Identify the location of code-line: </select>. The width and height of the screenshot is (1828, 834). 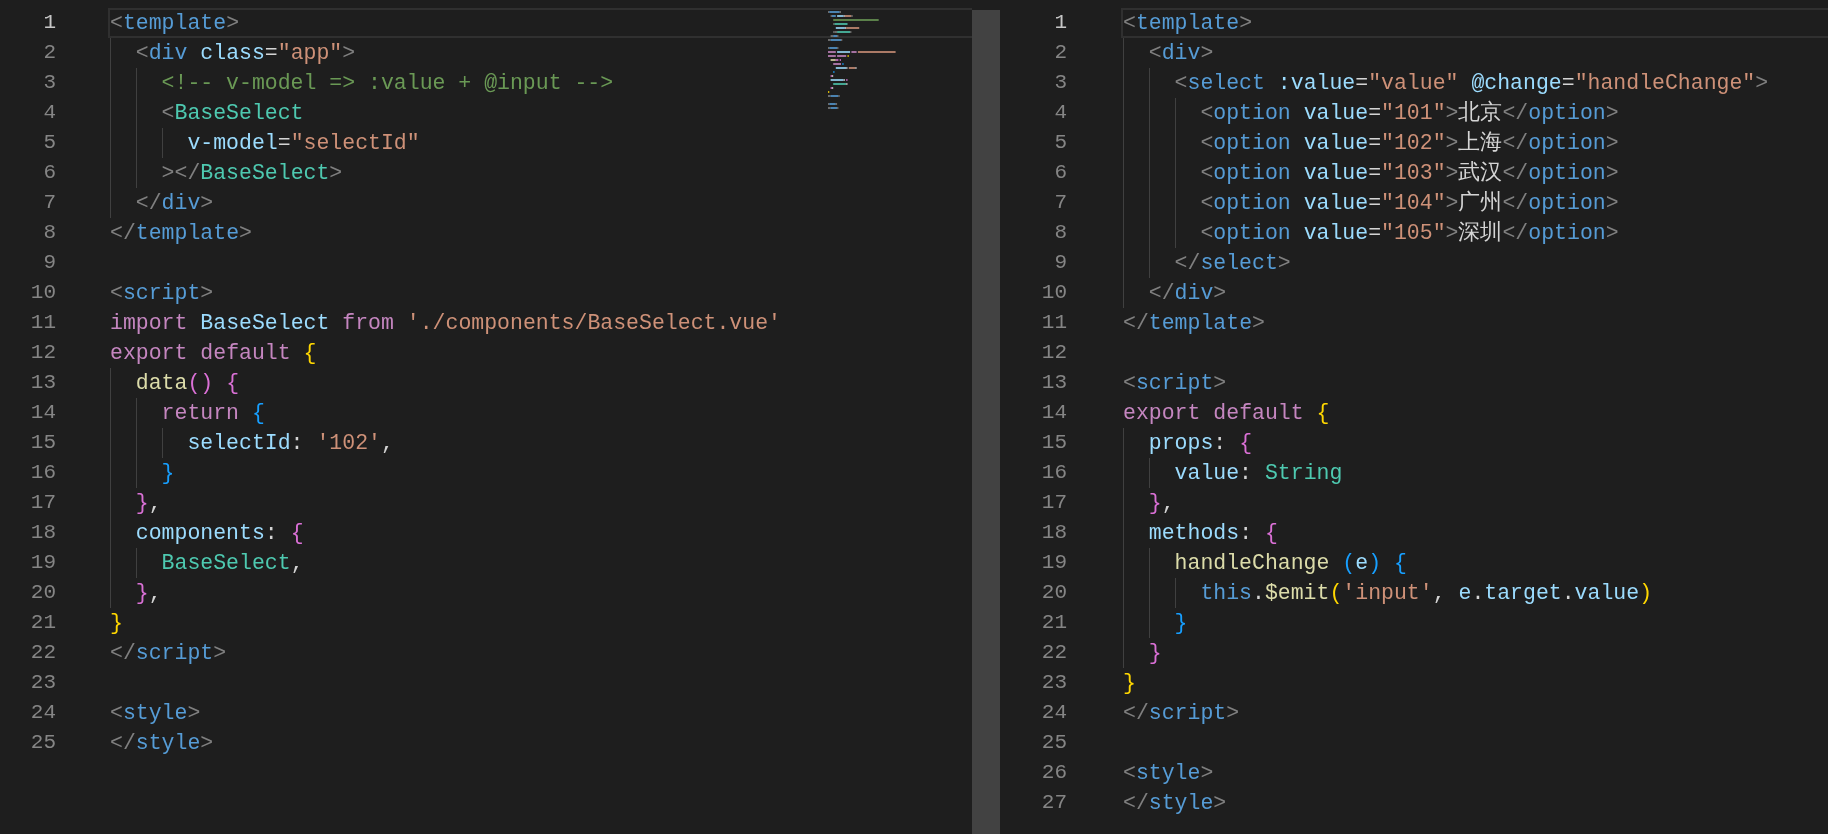
(1207, 263).